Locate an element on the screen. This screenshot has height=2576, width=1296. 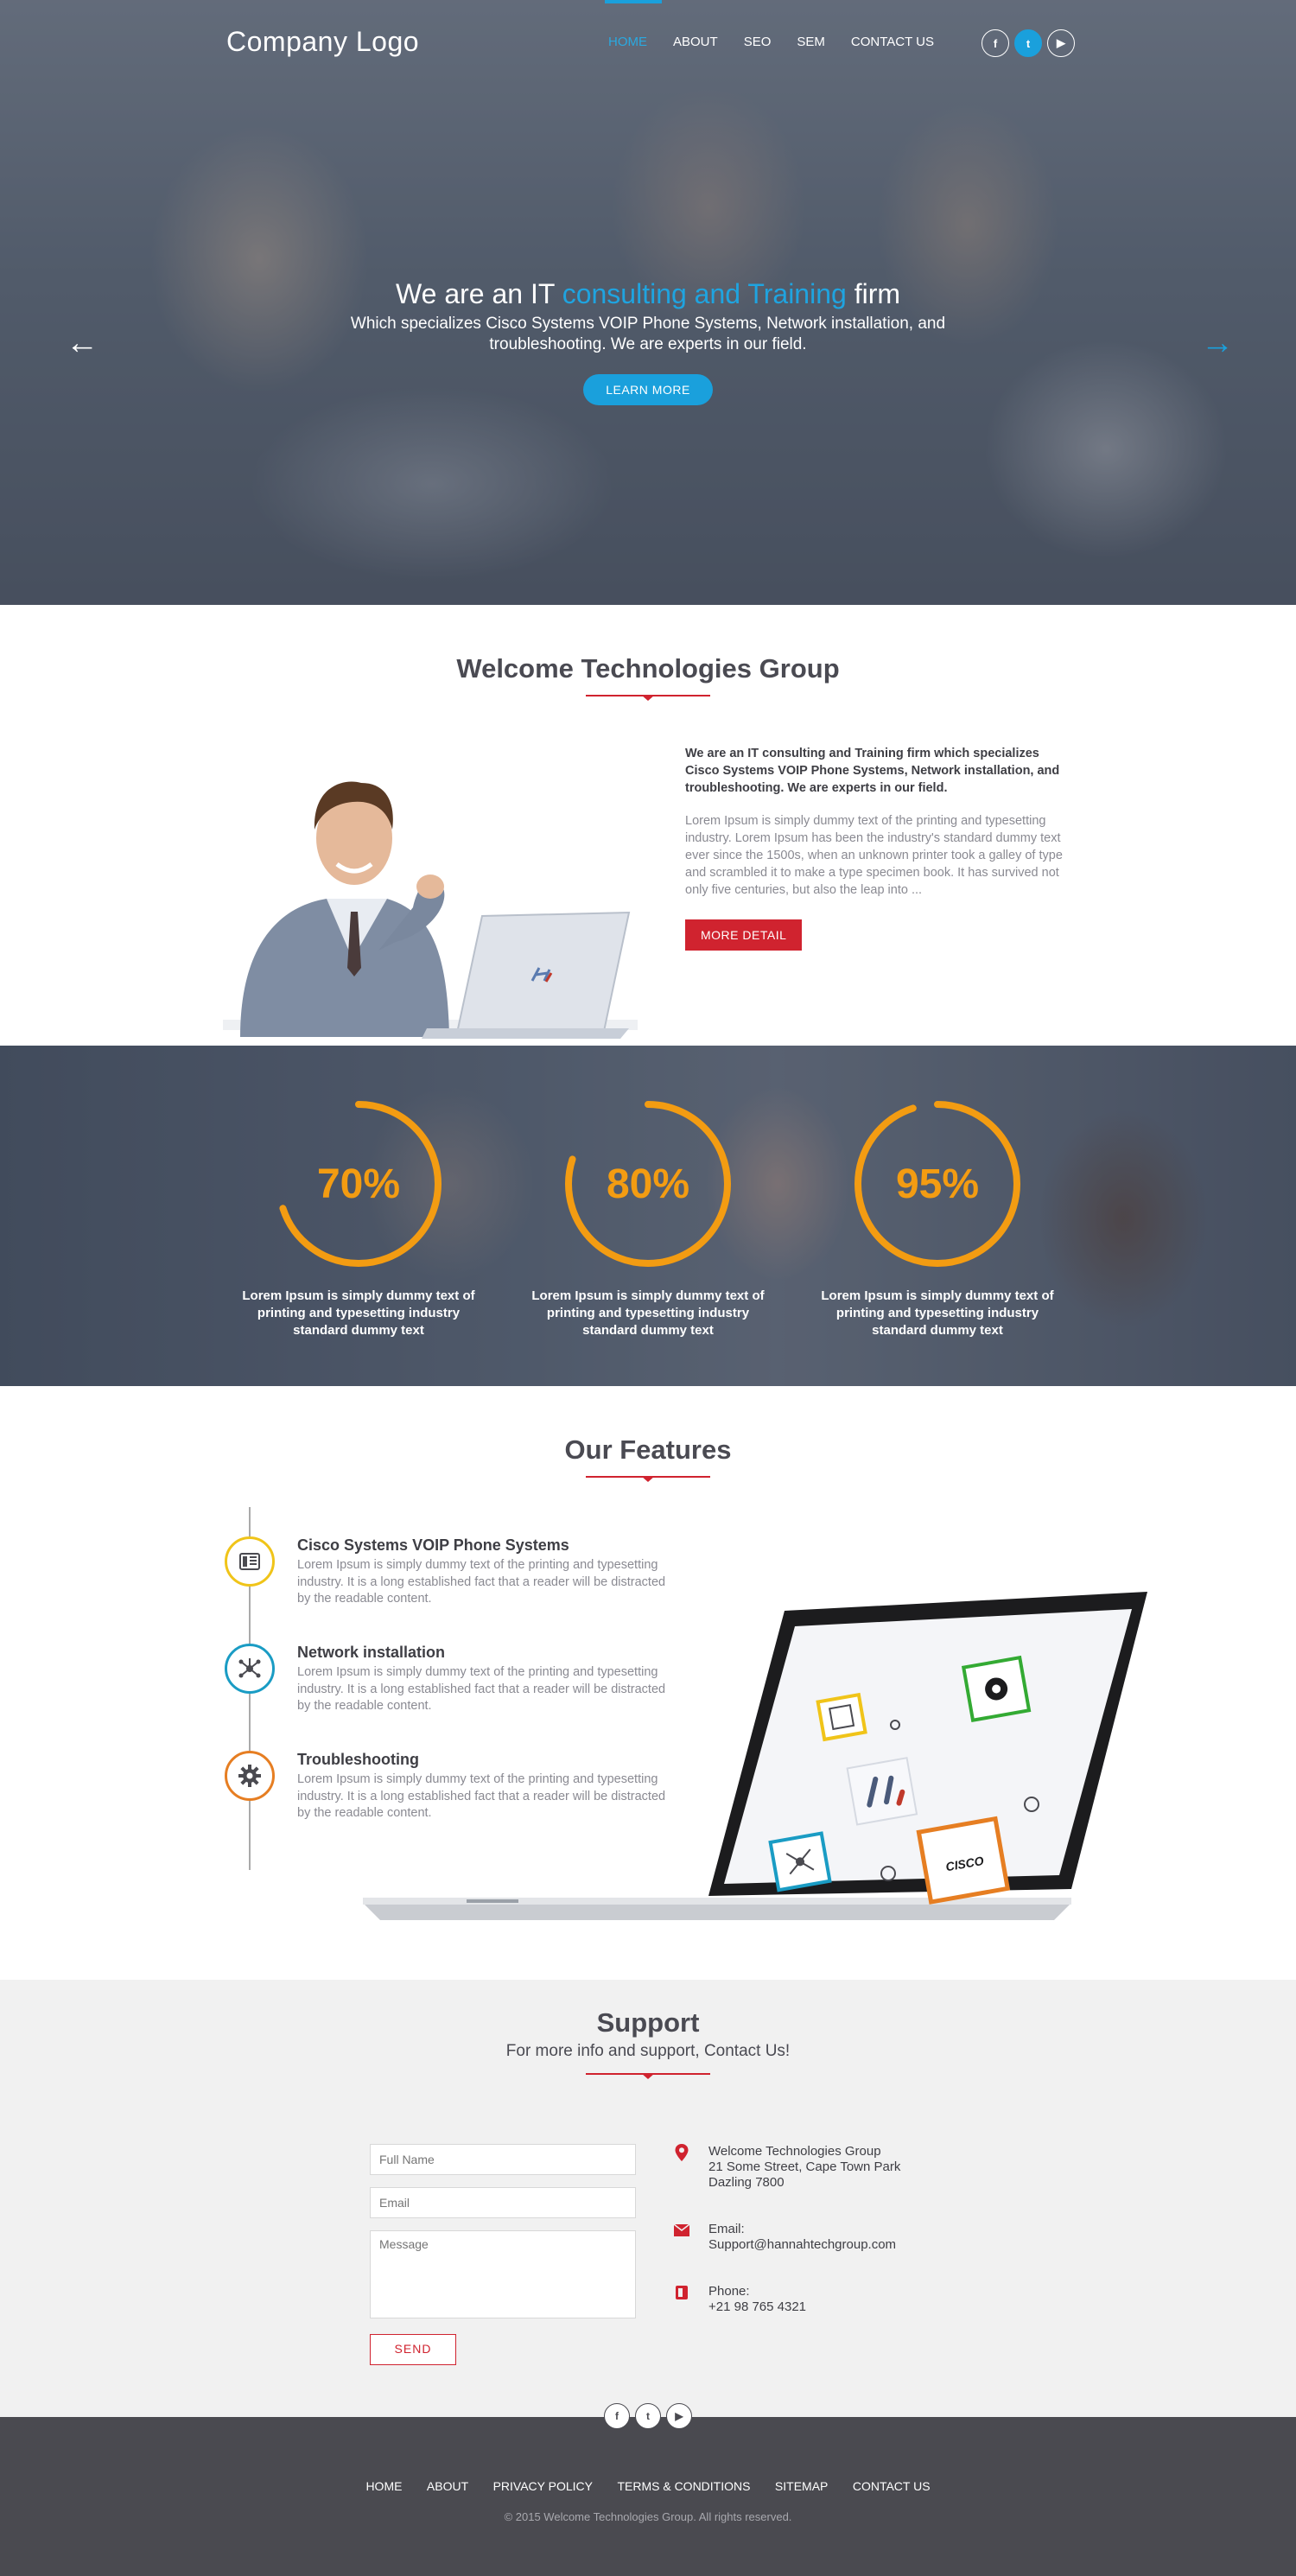
stat-value: 80% is located at coordinates (648, 1184).